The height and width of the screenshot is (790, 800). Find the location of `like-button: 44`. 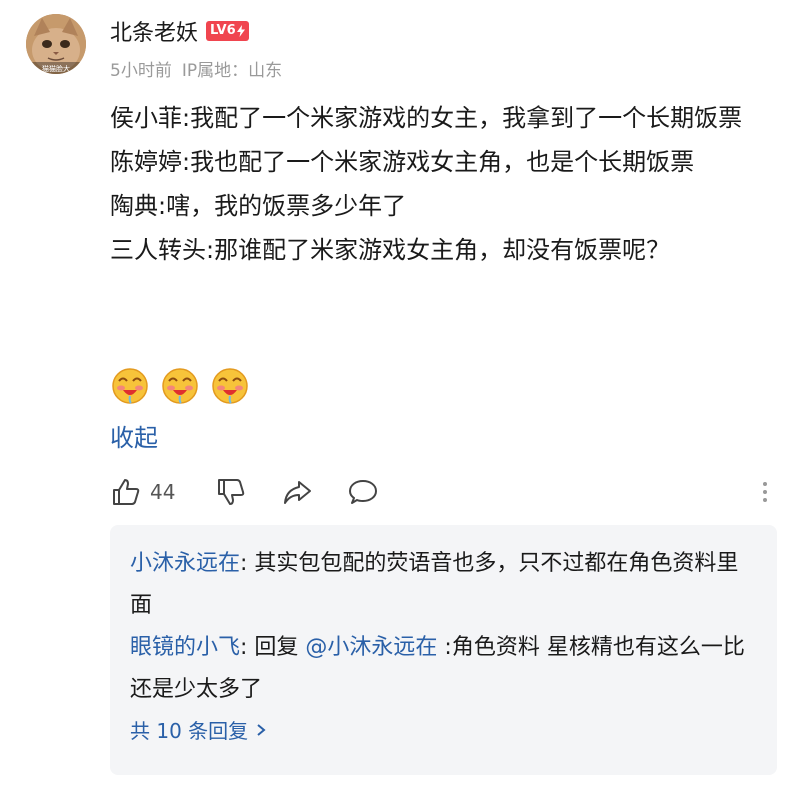

like-button: 44 is located at coordinates (142, 492).